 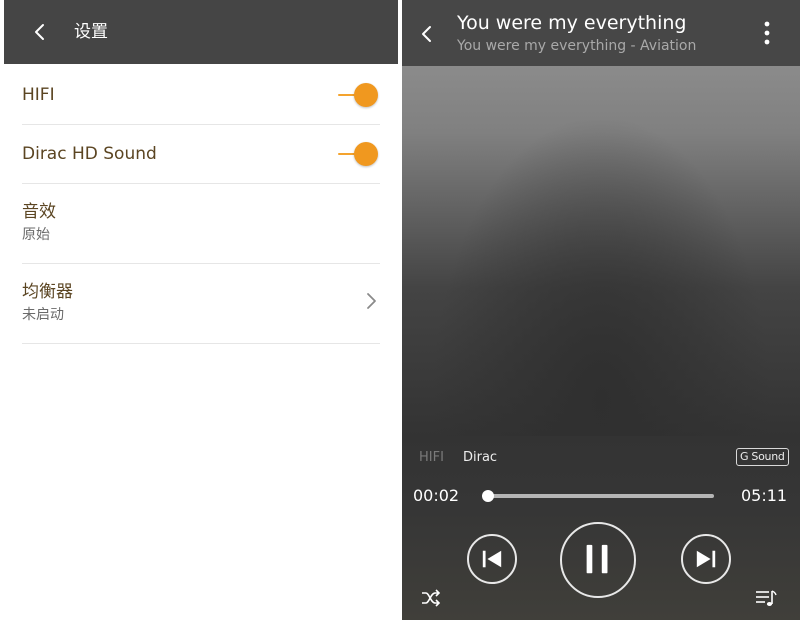 What do you see at coordinates (89, 154) in the screenshot?
I see `dirac-label: Dirac HD Sound` at bounding box center [89, 154].